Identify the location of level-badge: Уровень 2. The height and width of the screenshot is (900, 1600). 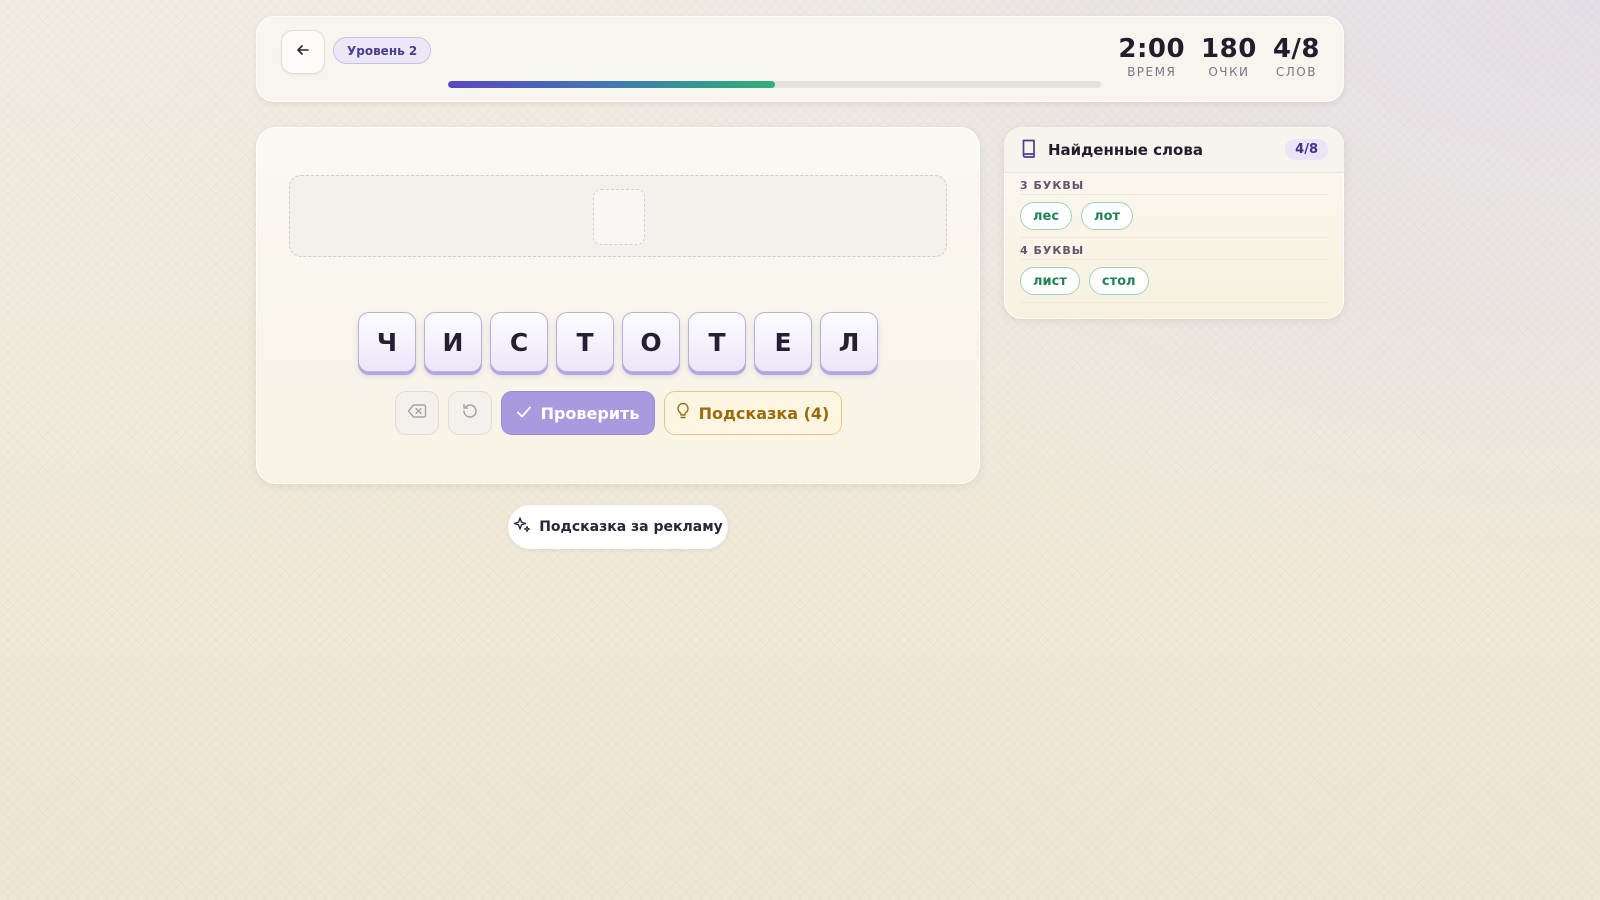
(382, 50).